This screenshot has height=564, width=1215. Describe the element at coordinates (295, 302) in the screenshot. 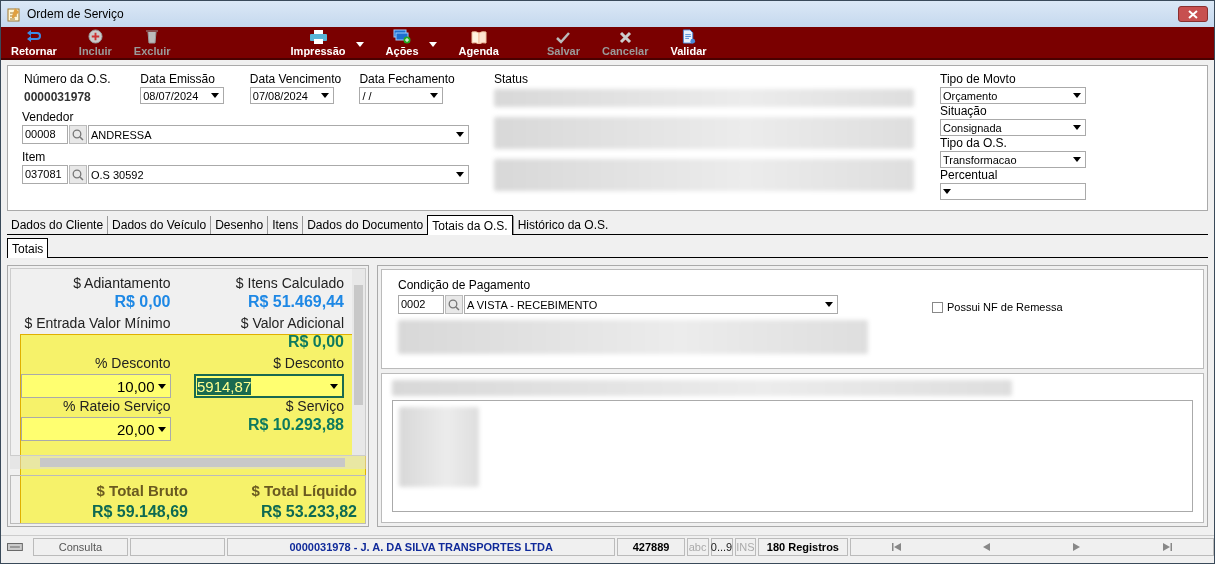

I see `amount-value: R$ 51.469,44` at that location.